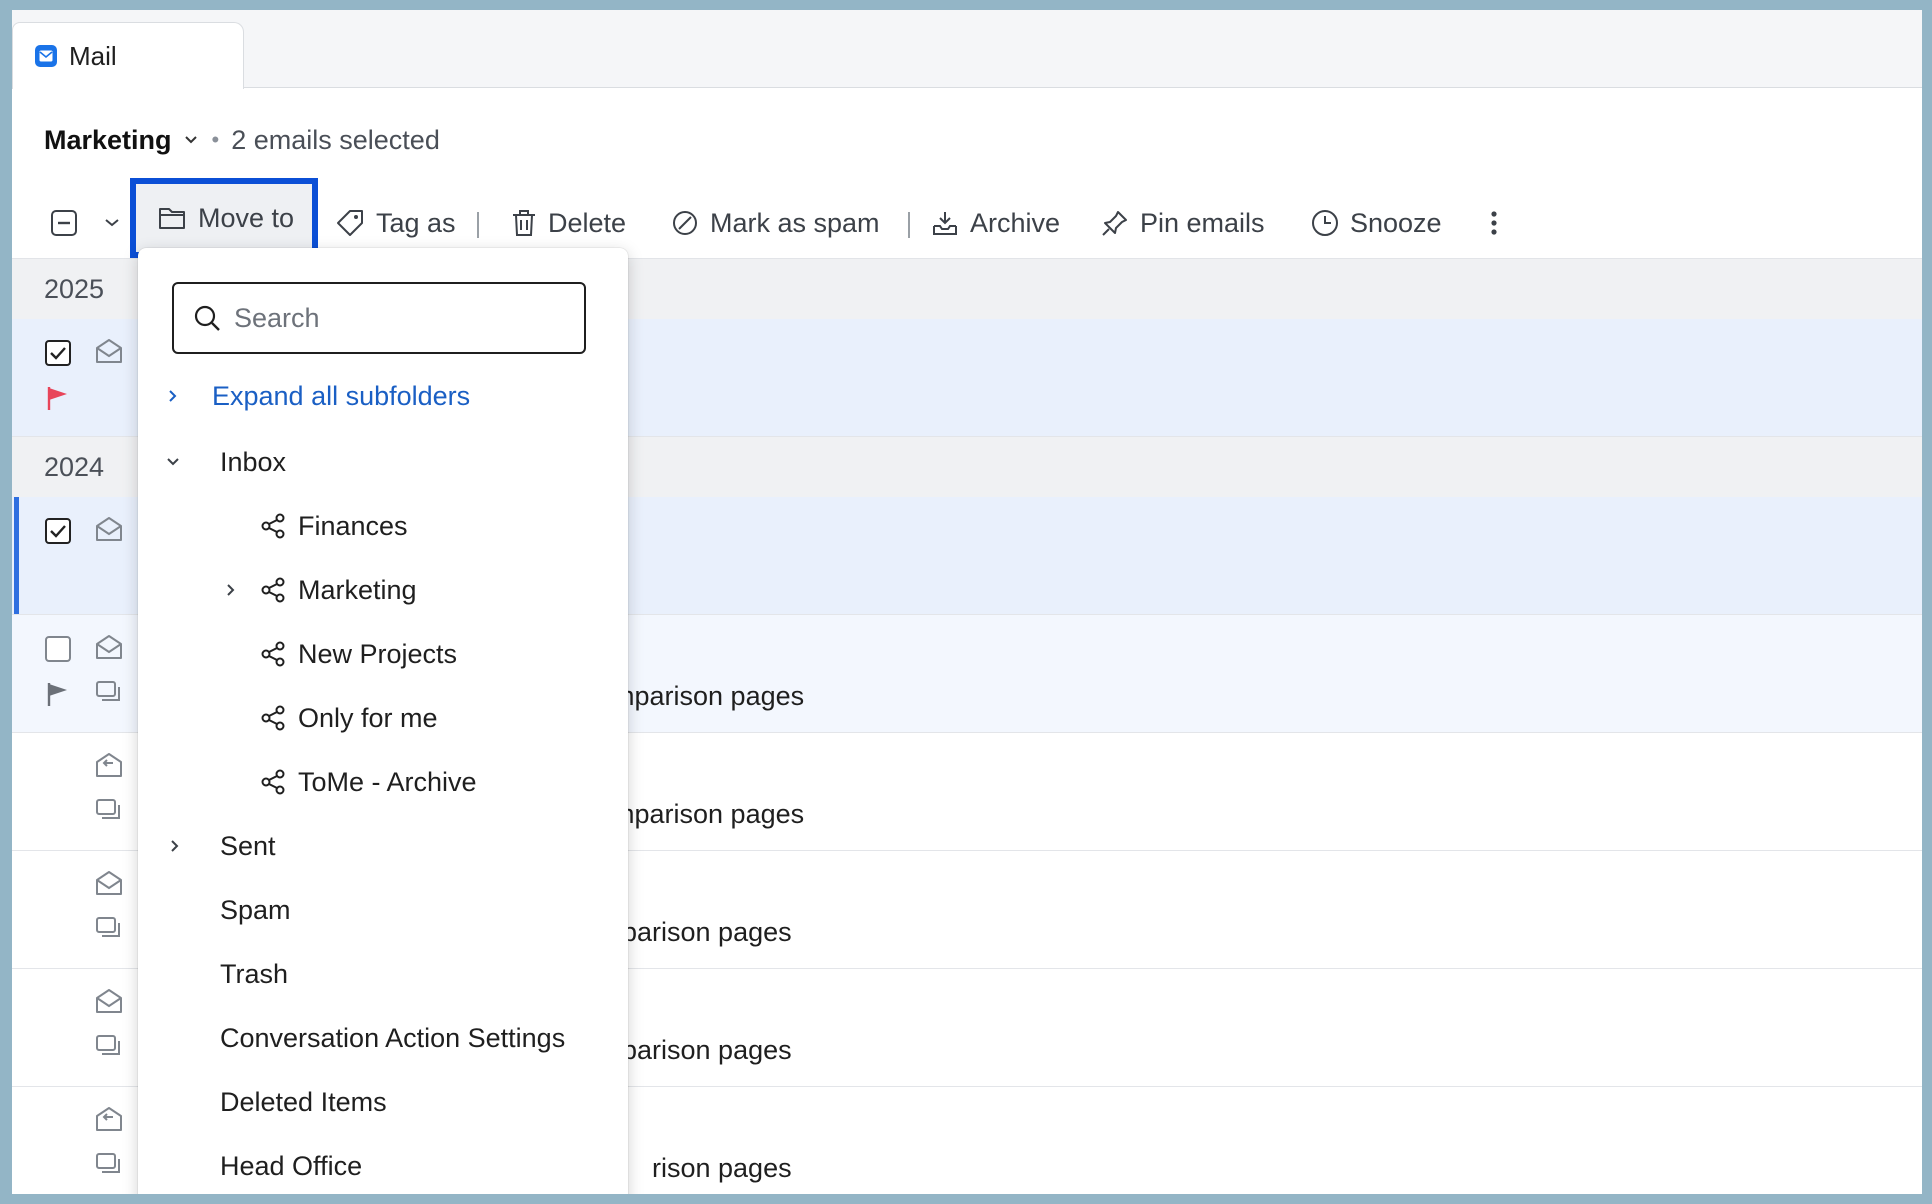  Describe the element at coordinates (341, 395) in the screenshot. I see `expand-all-label: Expand all subfolders` at that location.